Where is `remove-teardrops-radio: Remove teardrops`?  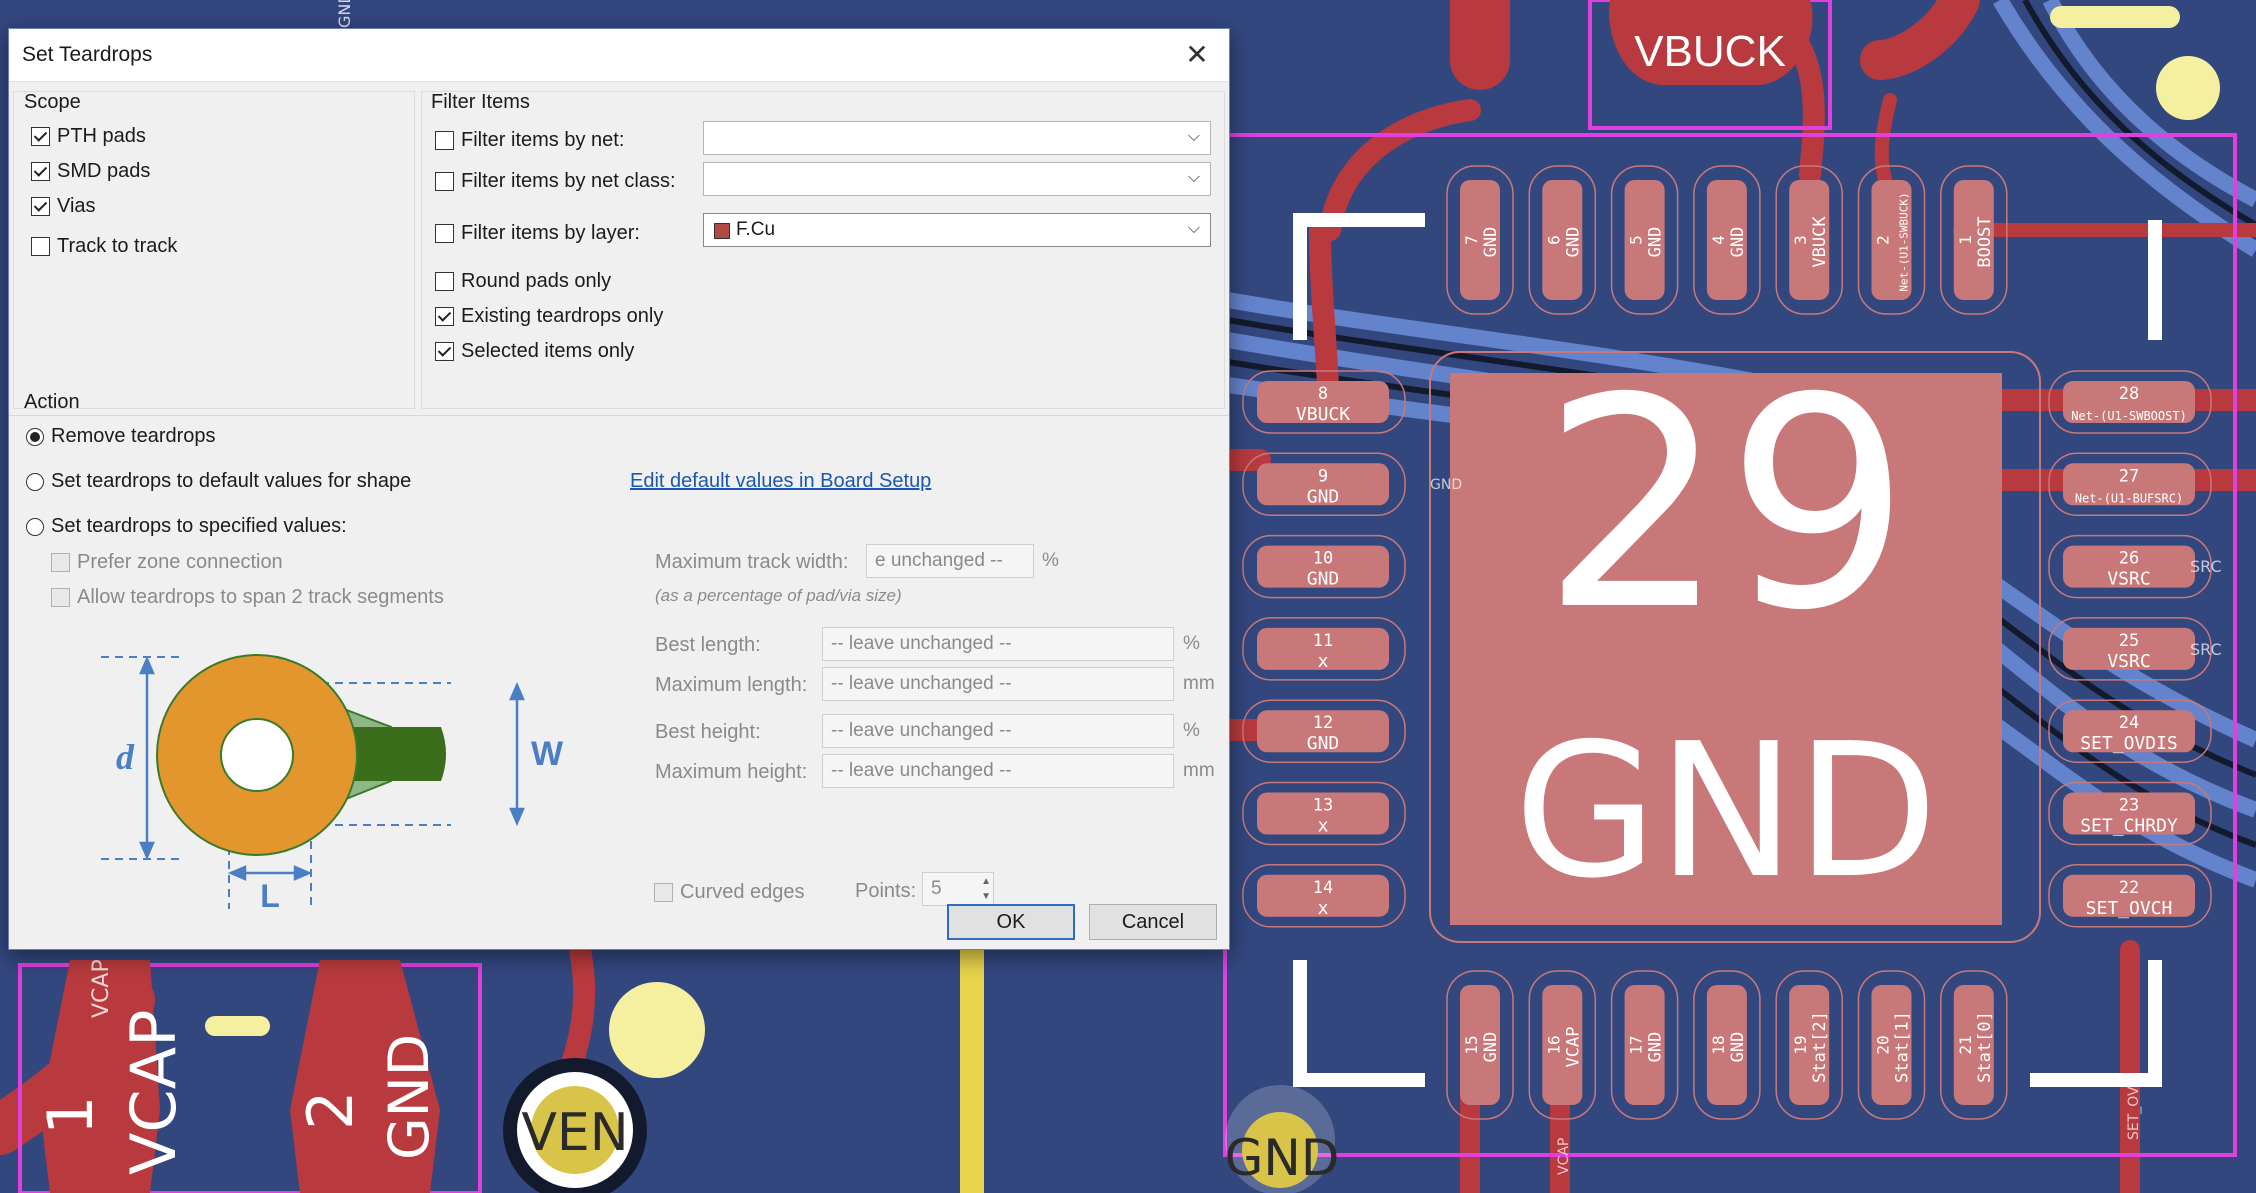
remove-teardrops-radio: Remove teardrops is located at coordinates (121, 436).